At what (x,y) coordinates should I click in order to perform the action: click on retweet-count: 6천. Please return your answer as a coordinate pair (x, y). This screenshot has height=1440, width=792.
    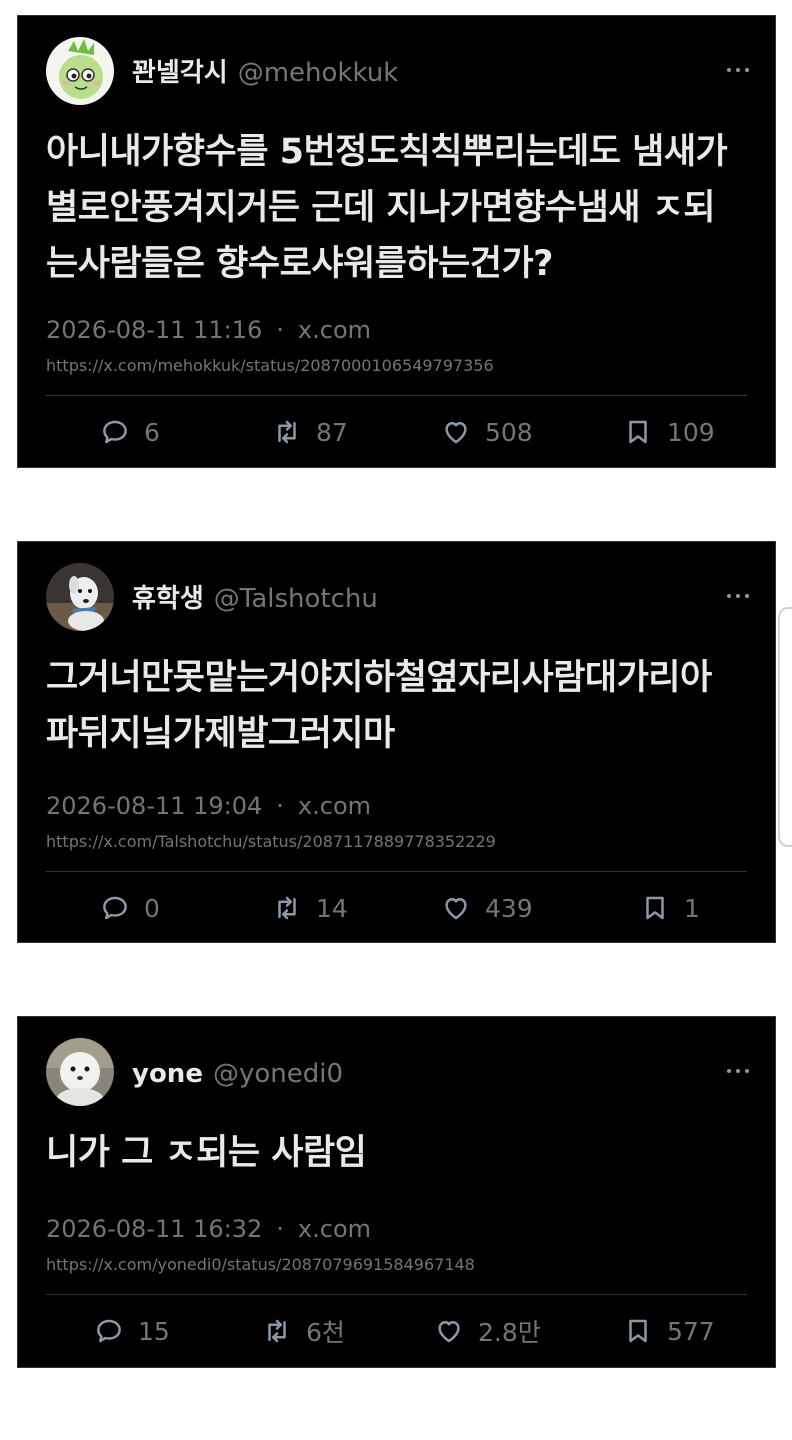
    Looking at the image, I should click on (325, 1332).